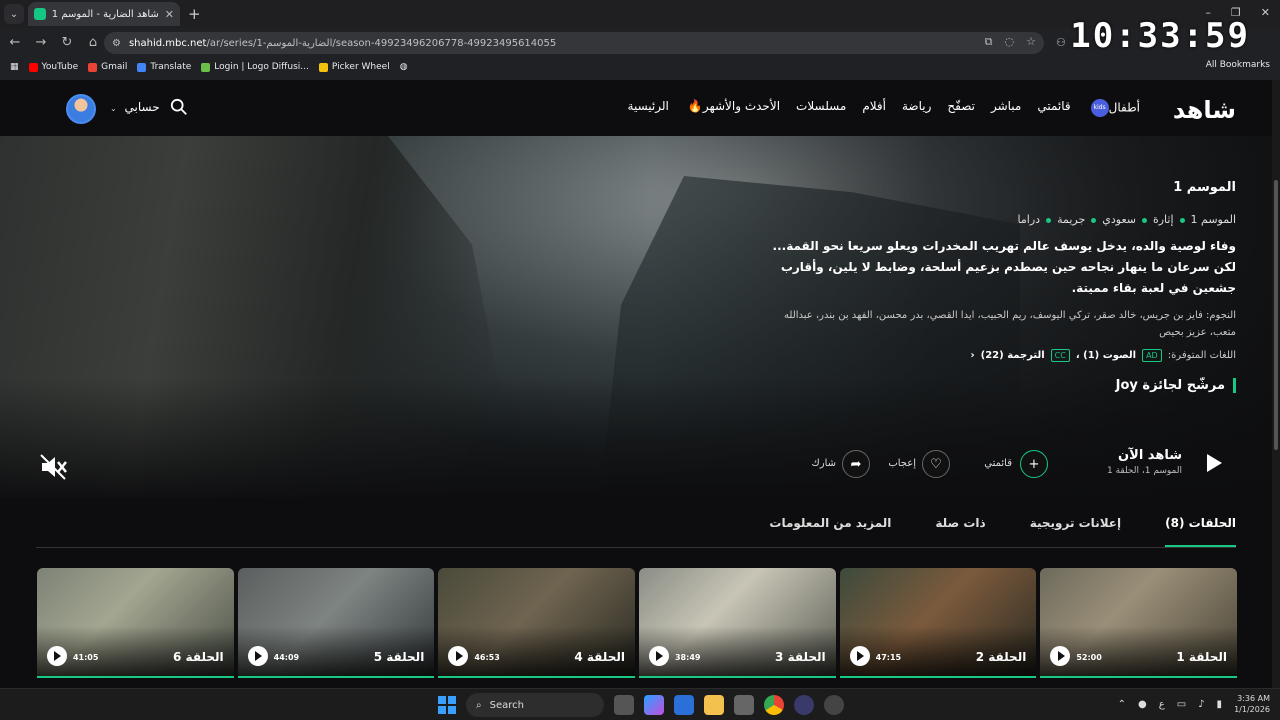  I want to click on chevron-up-icon: ⌃, so click(1122, 704).